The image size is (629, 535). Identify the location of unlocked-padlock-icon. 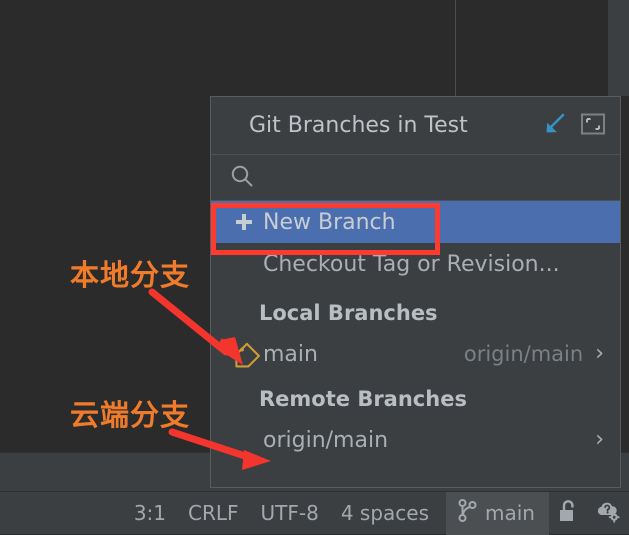
(568, 513).